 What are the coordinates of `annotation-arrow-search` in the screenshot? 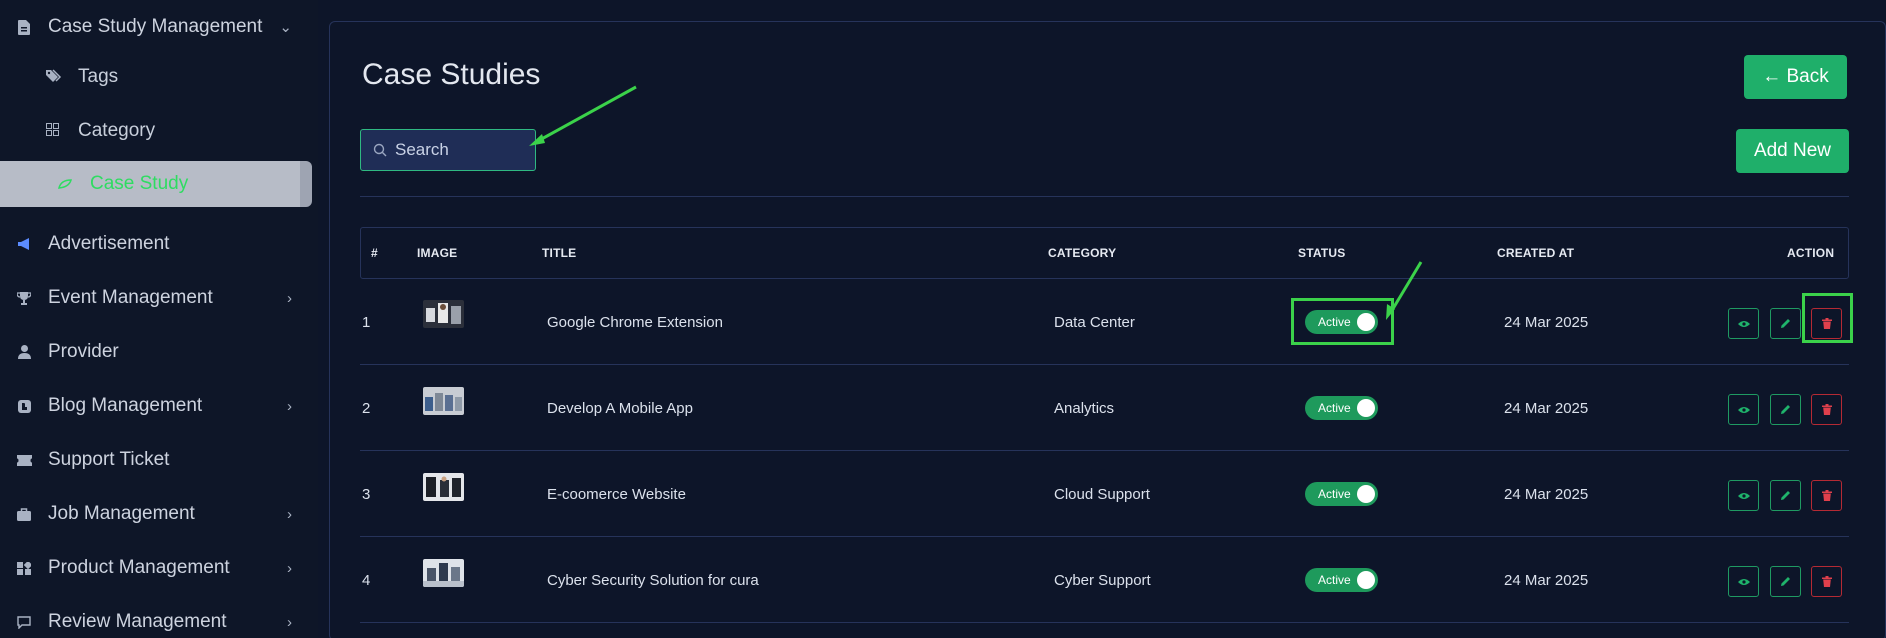 It's located at (587, 114).